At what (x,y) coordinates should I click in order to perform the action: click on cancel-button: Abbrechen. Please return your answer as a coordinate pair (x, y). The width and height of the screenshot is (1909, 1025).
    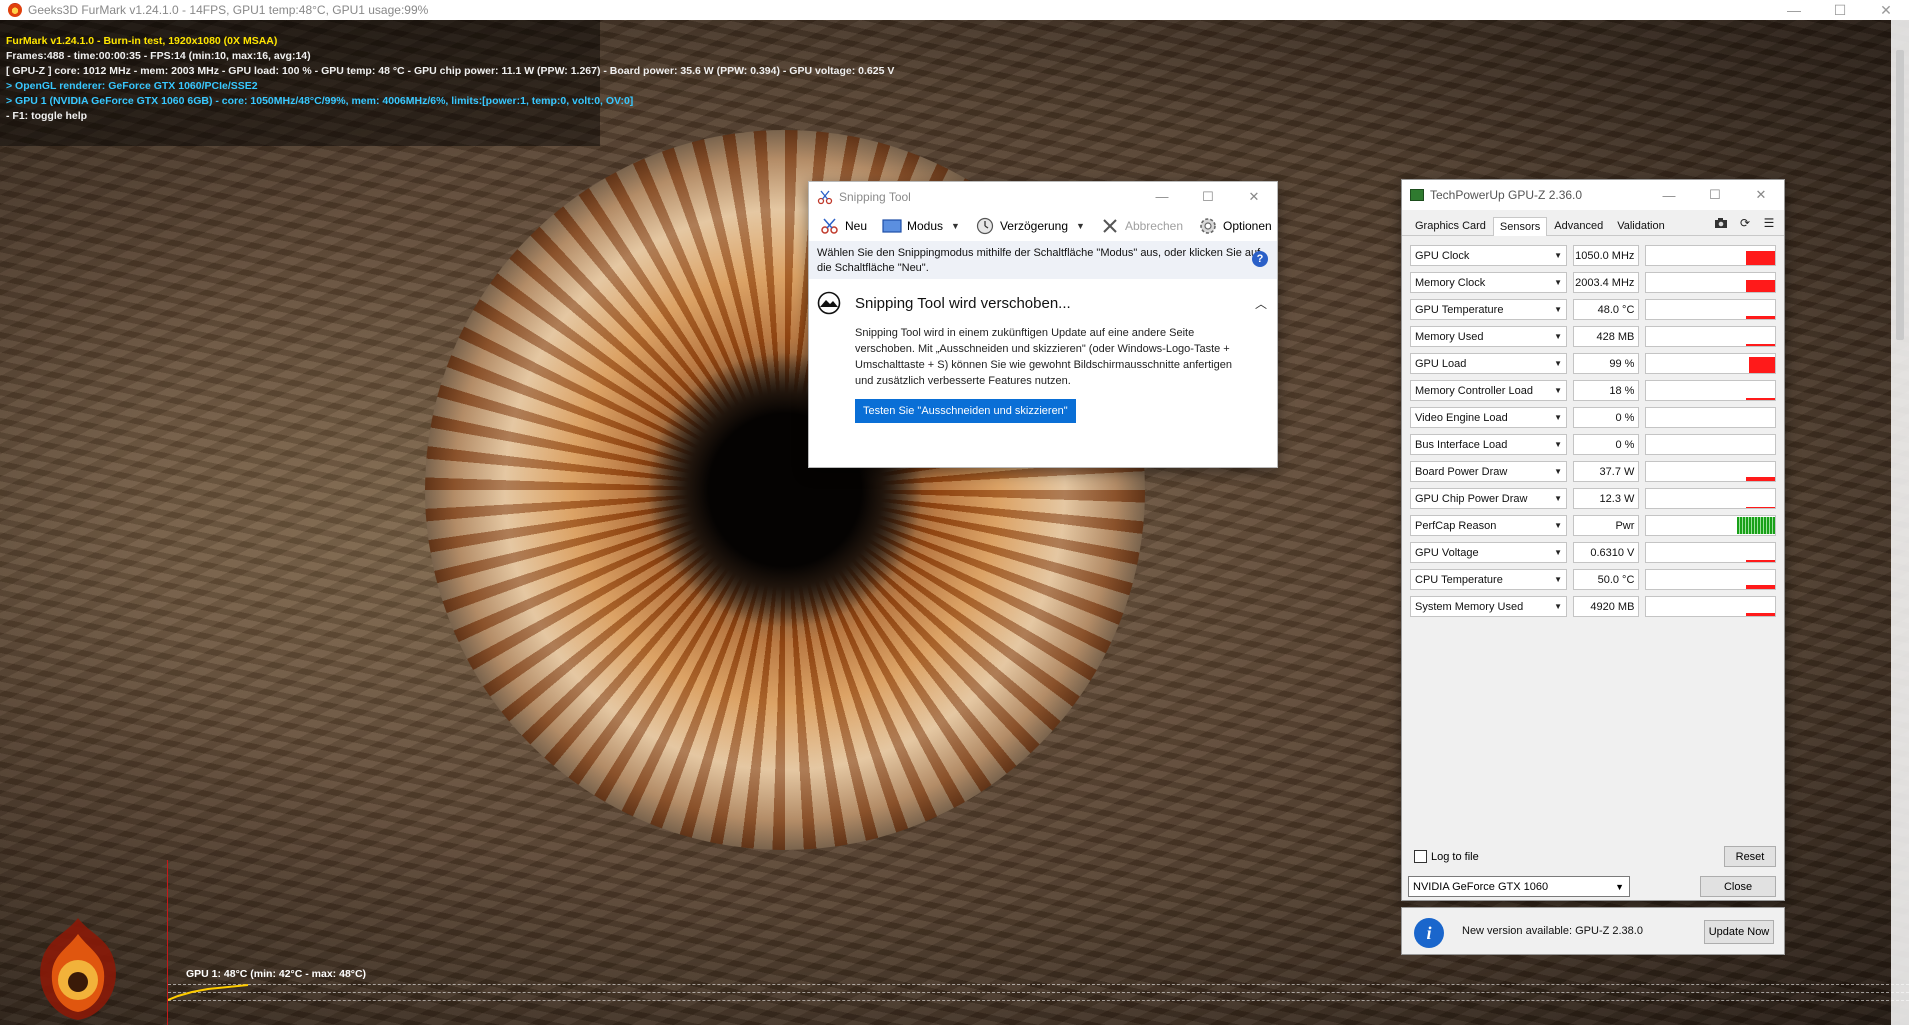
    Looking at the image, I should click on (1141, 226).